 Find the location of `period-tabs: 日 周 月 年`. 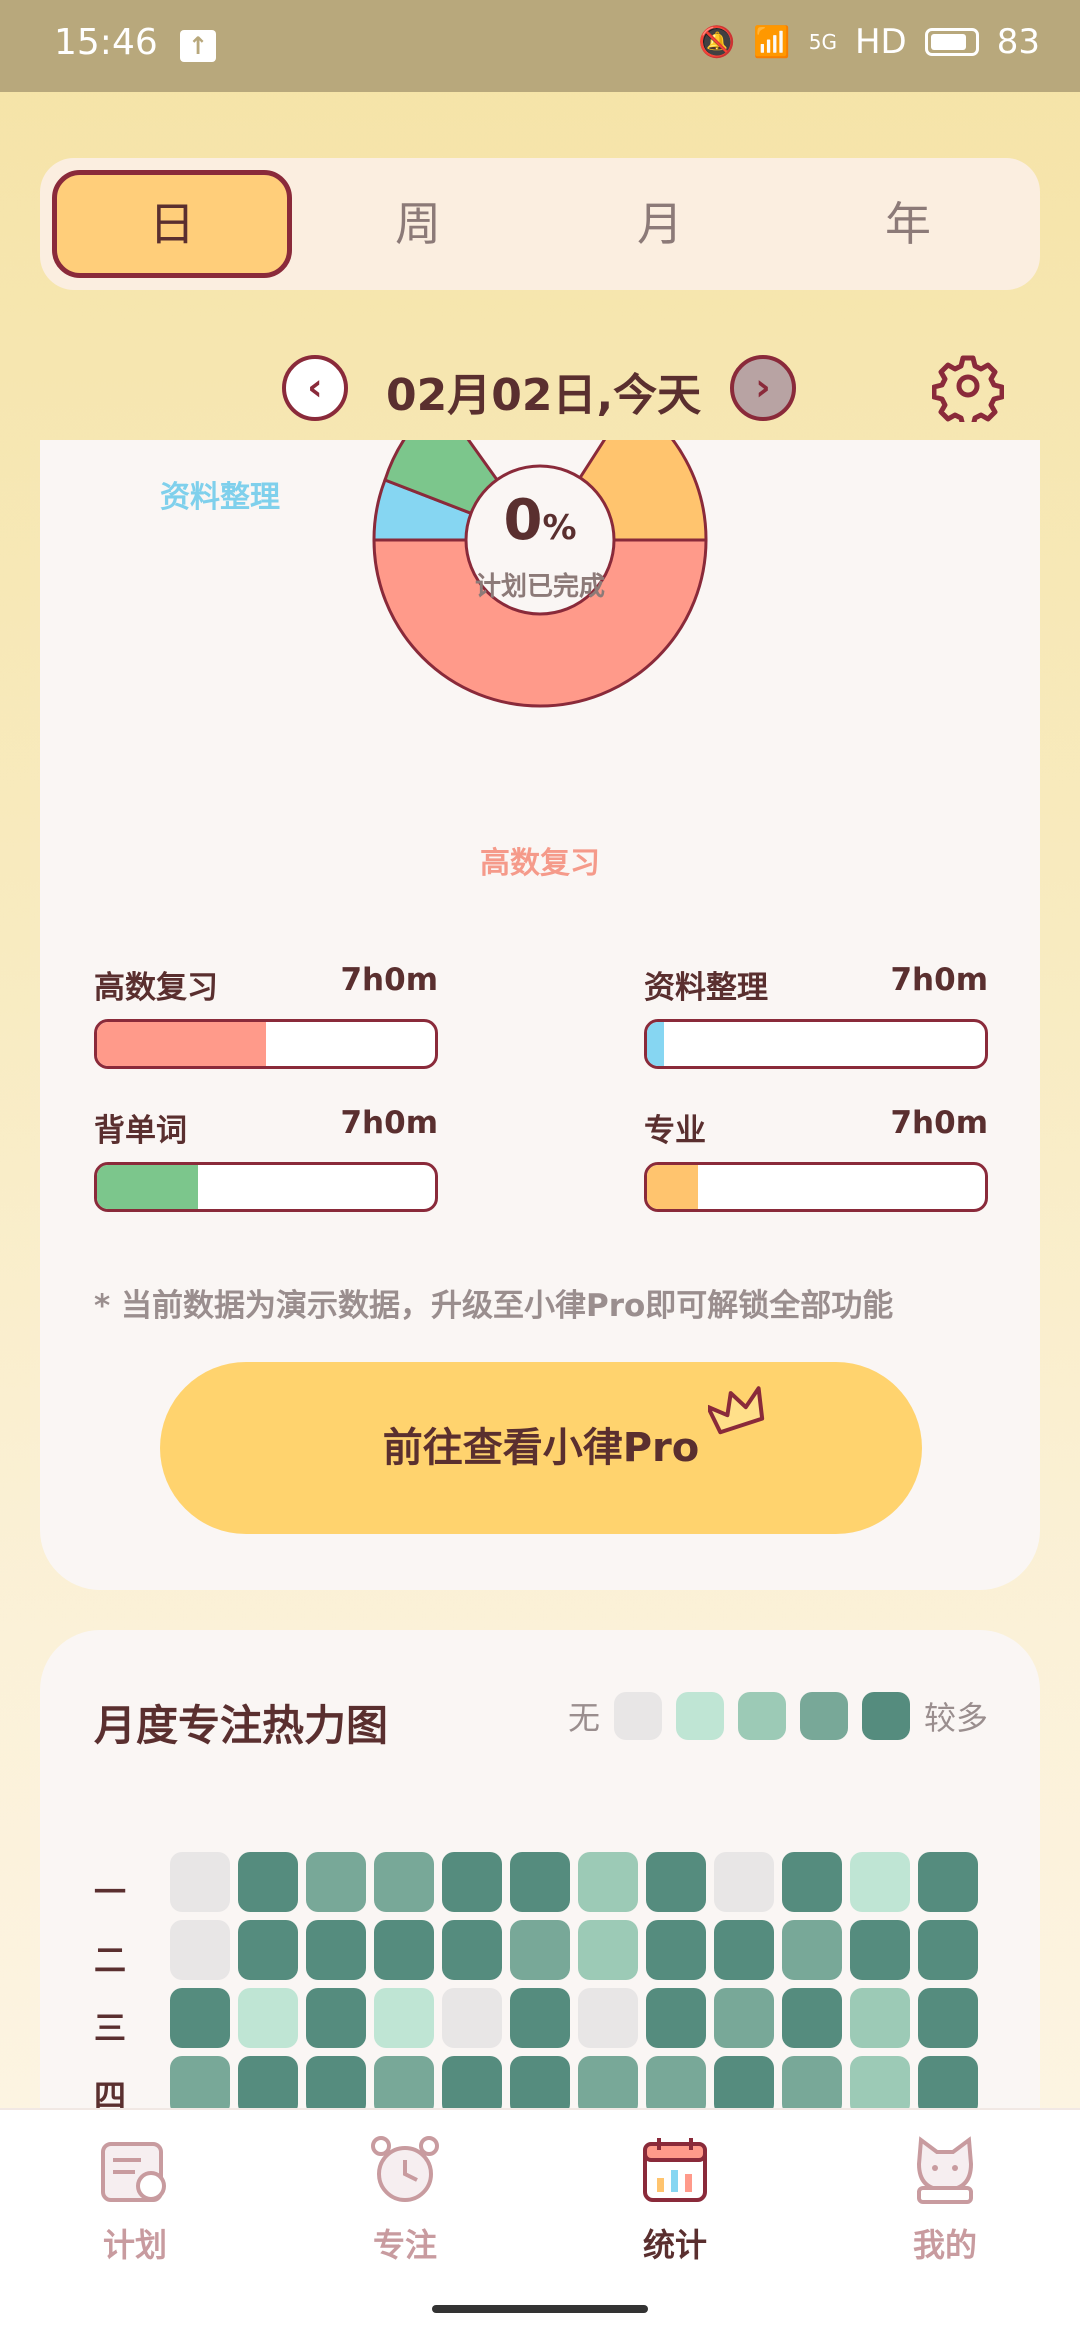

period-tabs: 日 周 月 年 is located at coordinates (540, 224).